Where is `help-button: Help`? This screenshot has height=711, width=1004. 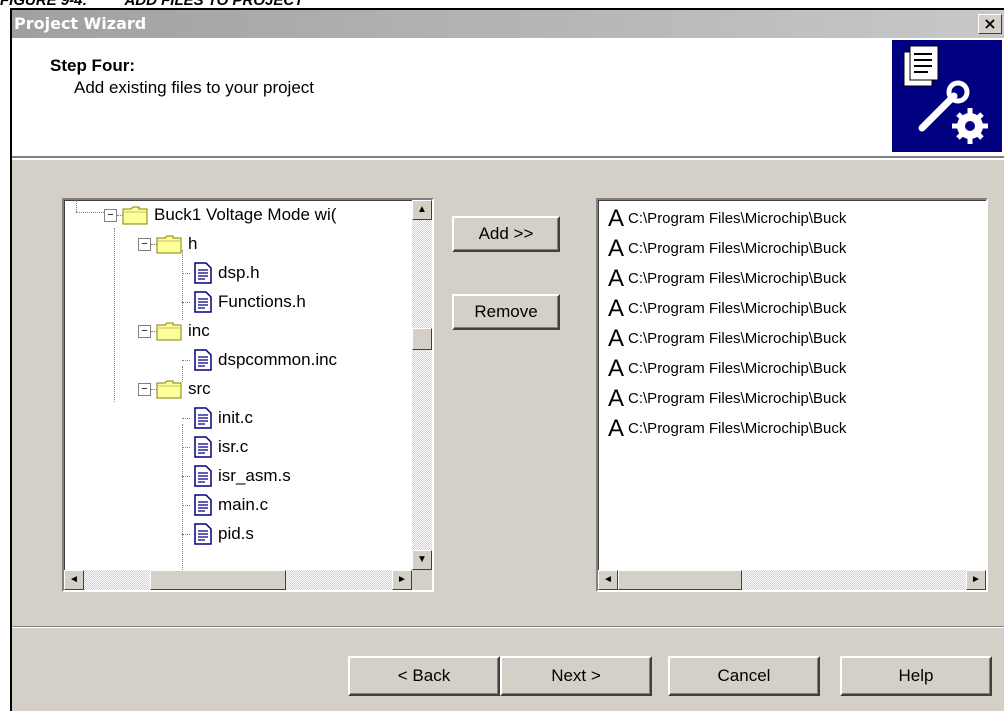 help-button: Help is located at coordinates (916, 676).